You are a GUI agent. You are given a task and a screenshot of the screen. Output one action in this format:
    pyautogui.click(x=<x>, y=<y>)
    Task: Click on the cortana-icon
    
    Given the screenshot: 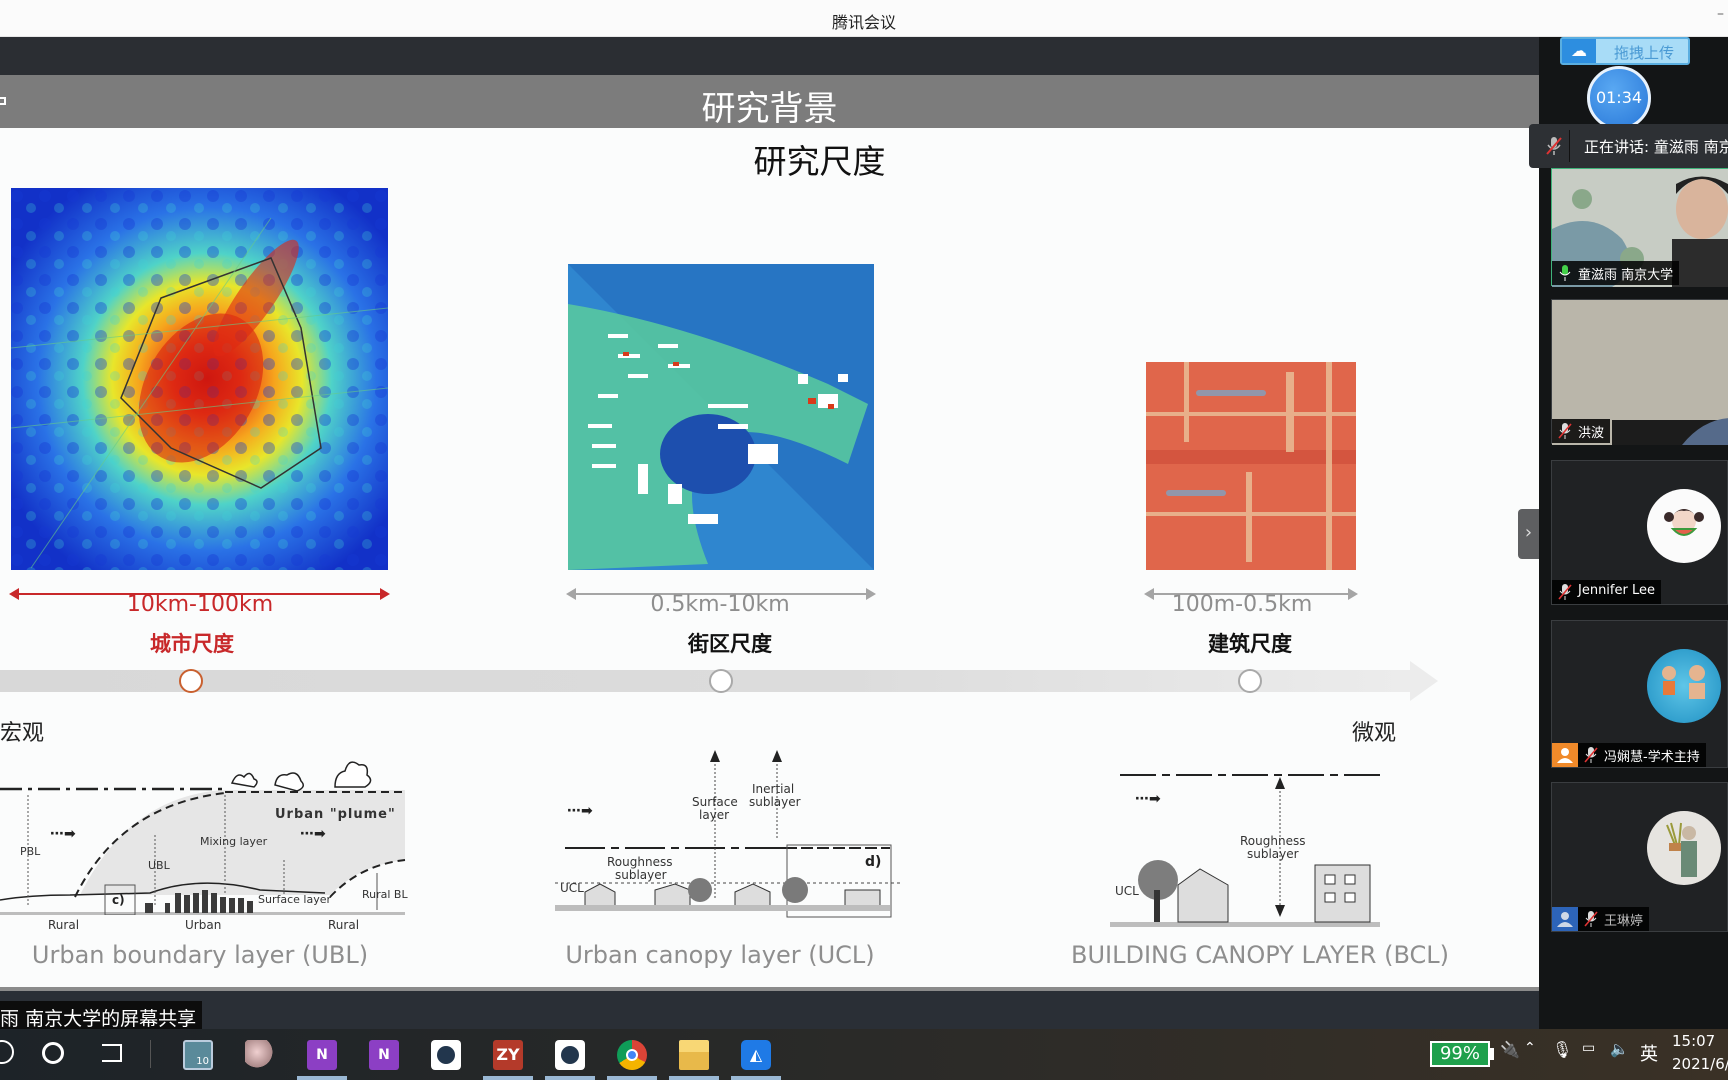 What is the action you would take?
    pyautogui.click(x=53, y=1053)
    